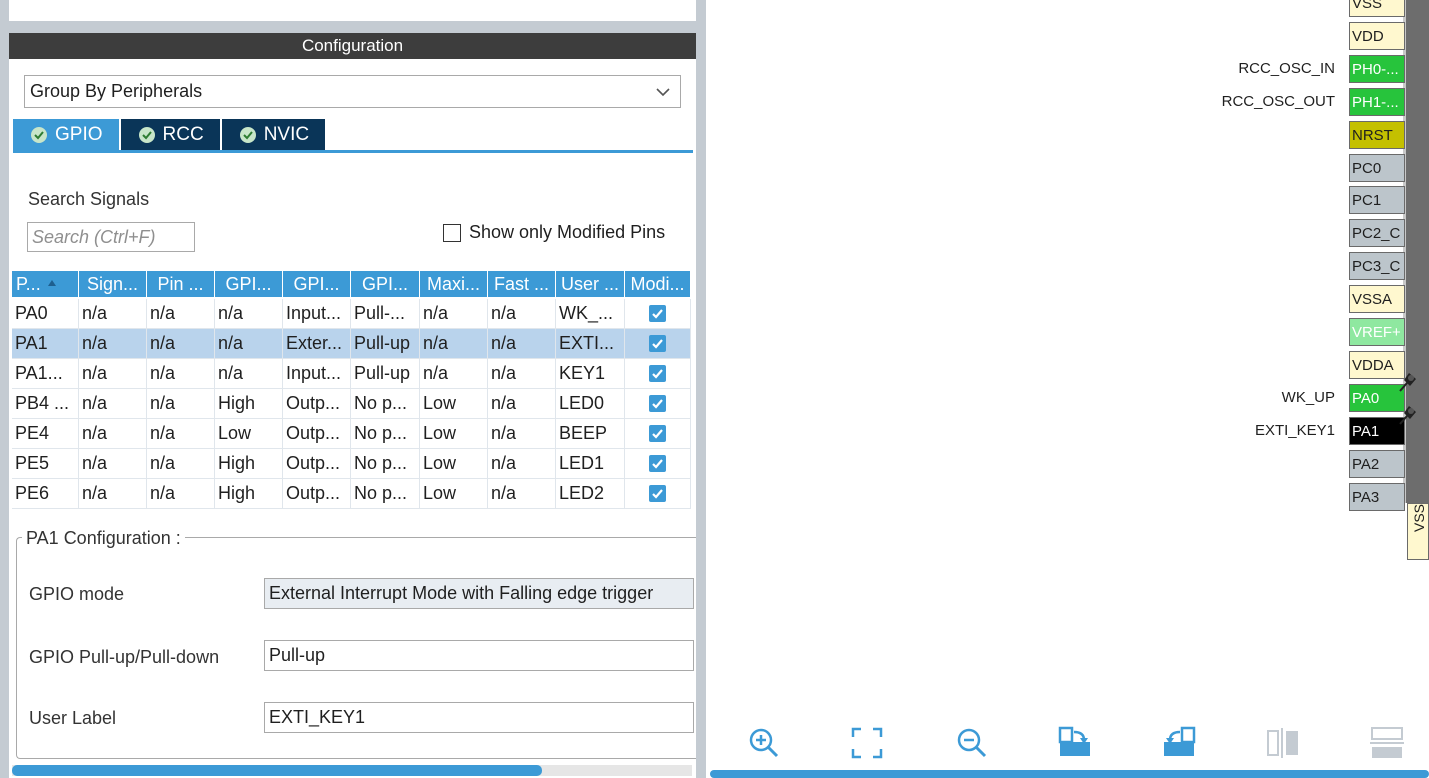  Describe the element at coordinates (1377, 233) in the screenshot. I see `pin-pc2-c: PC2_C` at that location.